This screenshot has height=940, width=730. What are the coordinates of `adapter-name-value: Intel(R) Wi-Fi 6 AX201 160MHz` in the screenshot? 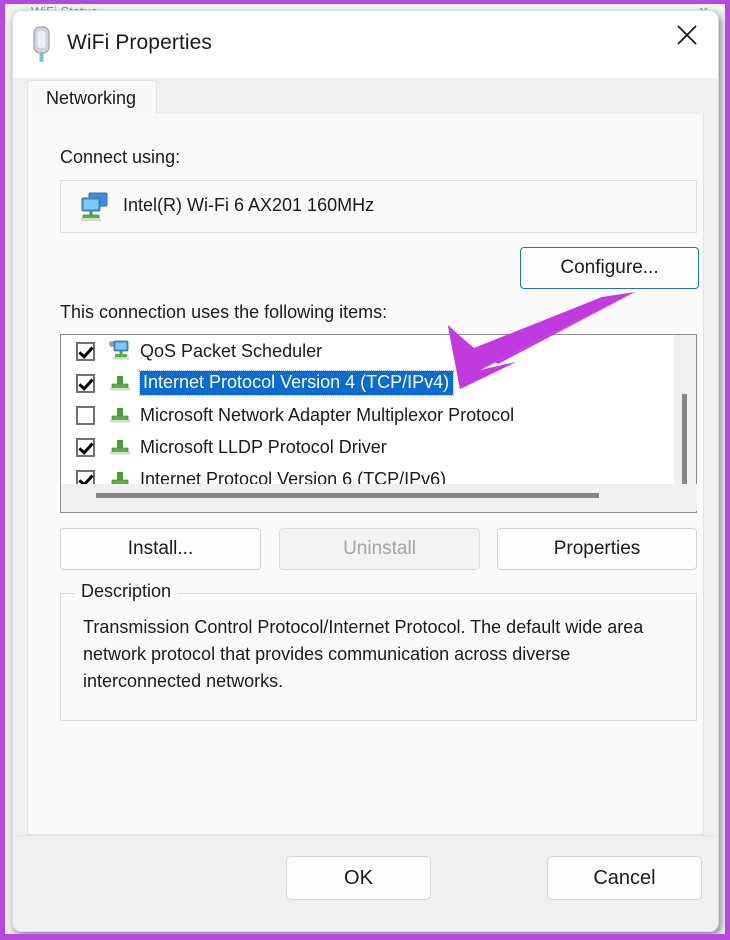 It's located at (249, 205).